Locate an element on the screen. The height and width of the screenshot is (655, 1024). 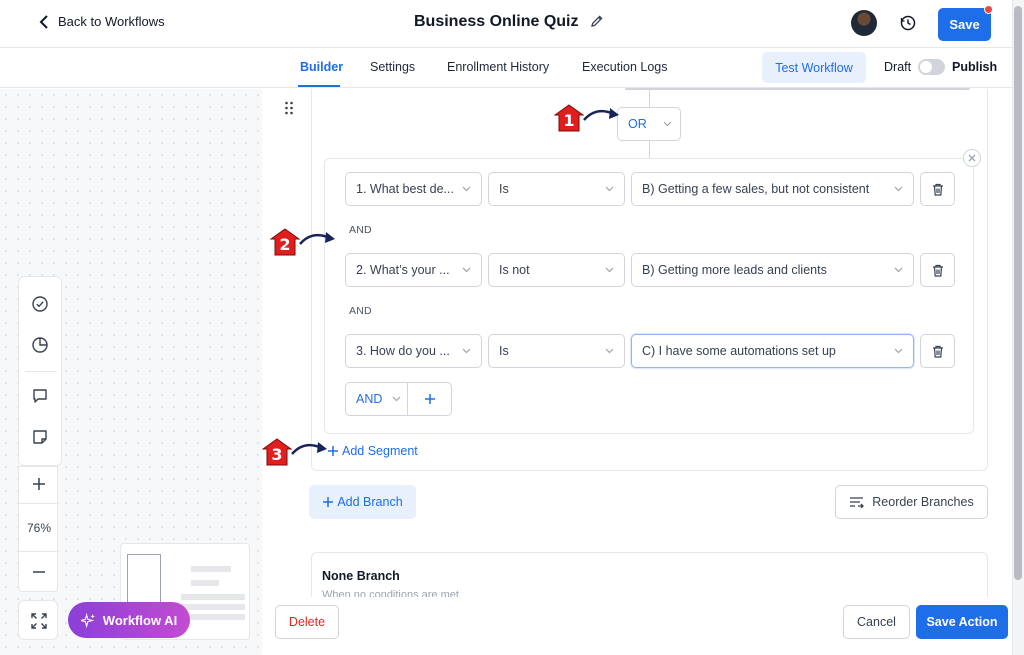
publish-toggle is located at coordinates (931, 67).